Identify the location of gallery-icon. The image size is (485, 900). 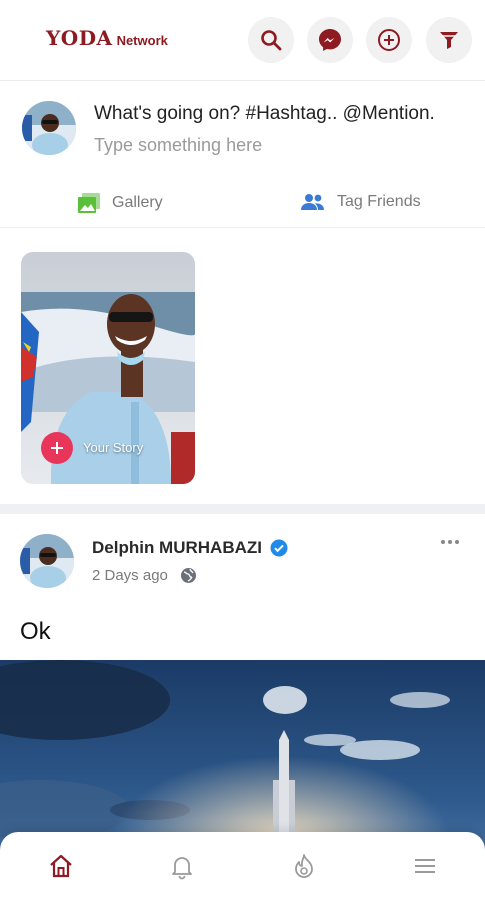
(89, 203).